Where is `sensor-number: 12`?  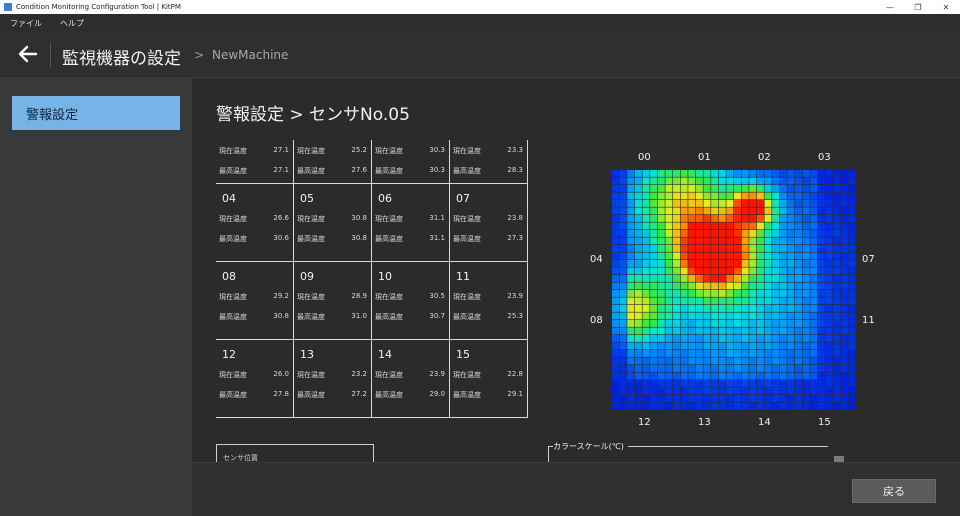
sensor-number: 12 is located at coordinates (229, 354).